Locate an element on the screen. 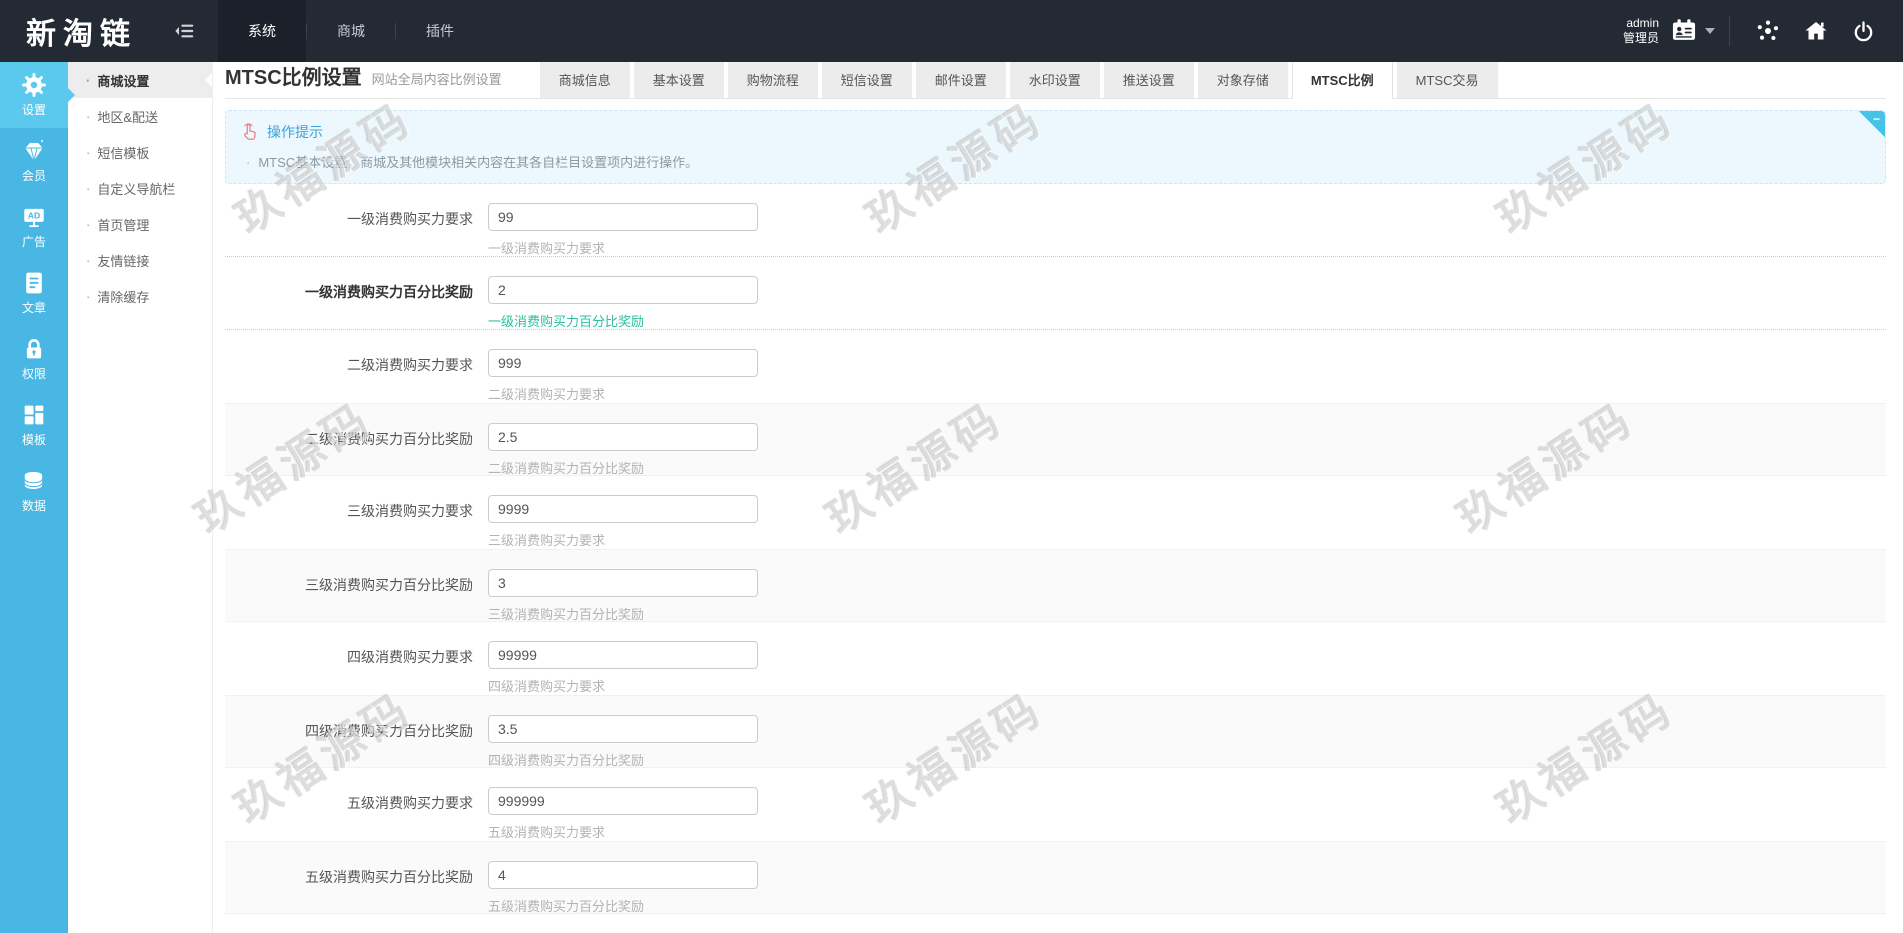 The height and width of the screenshot is (933, 1903). submenu-item-label: 商城设置 is located at coordinates (123, 81).